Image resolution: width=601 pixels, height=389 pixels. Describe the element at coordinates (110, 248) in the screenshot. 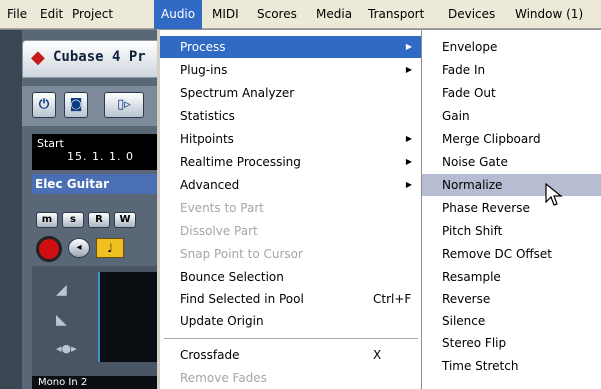

I see `note-icon: ♩` at that location.